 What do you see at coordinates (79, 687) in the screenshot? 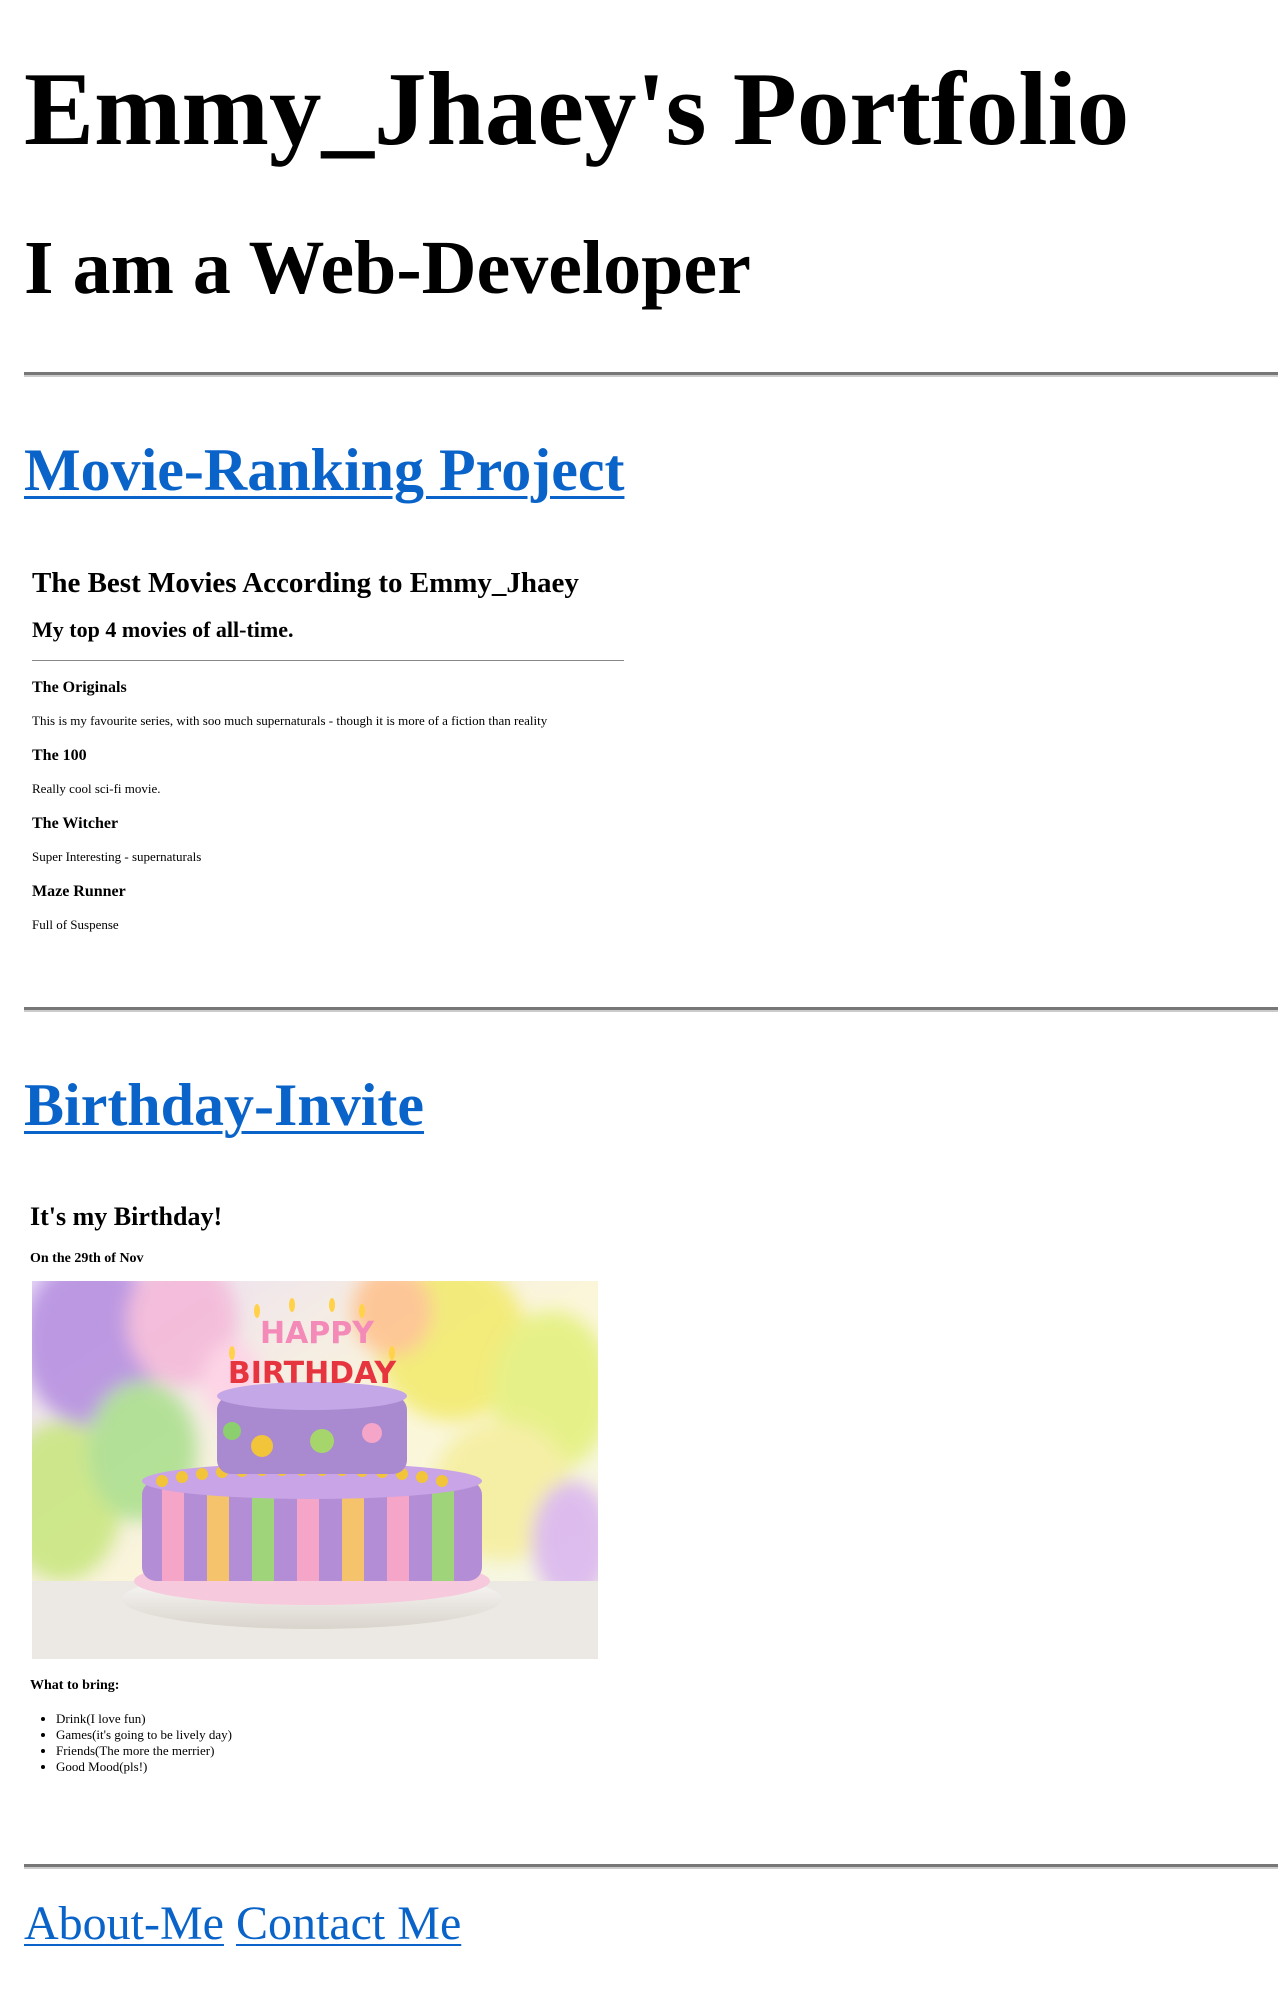
I see `movie-title: The Originals` at bounding box center [79, 687].